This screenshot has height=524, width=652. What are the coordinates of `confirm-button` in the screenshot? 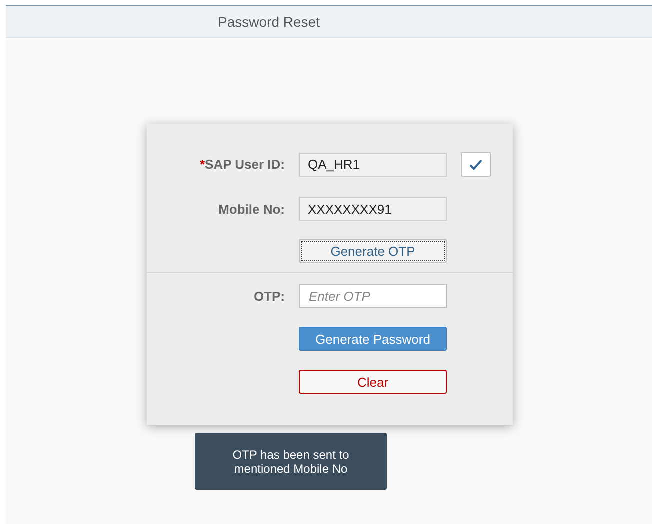 It's located at (476, 164).